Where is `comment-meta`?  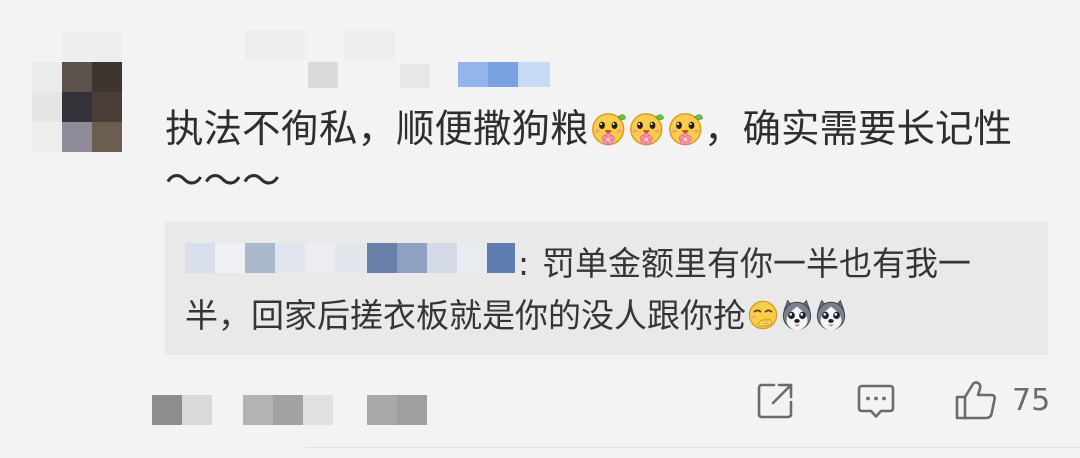 comment-meta is located at coordinates (295, 410).